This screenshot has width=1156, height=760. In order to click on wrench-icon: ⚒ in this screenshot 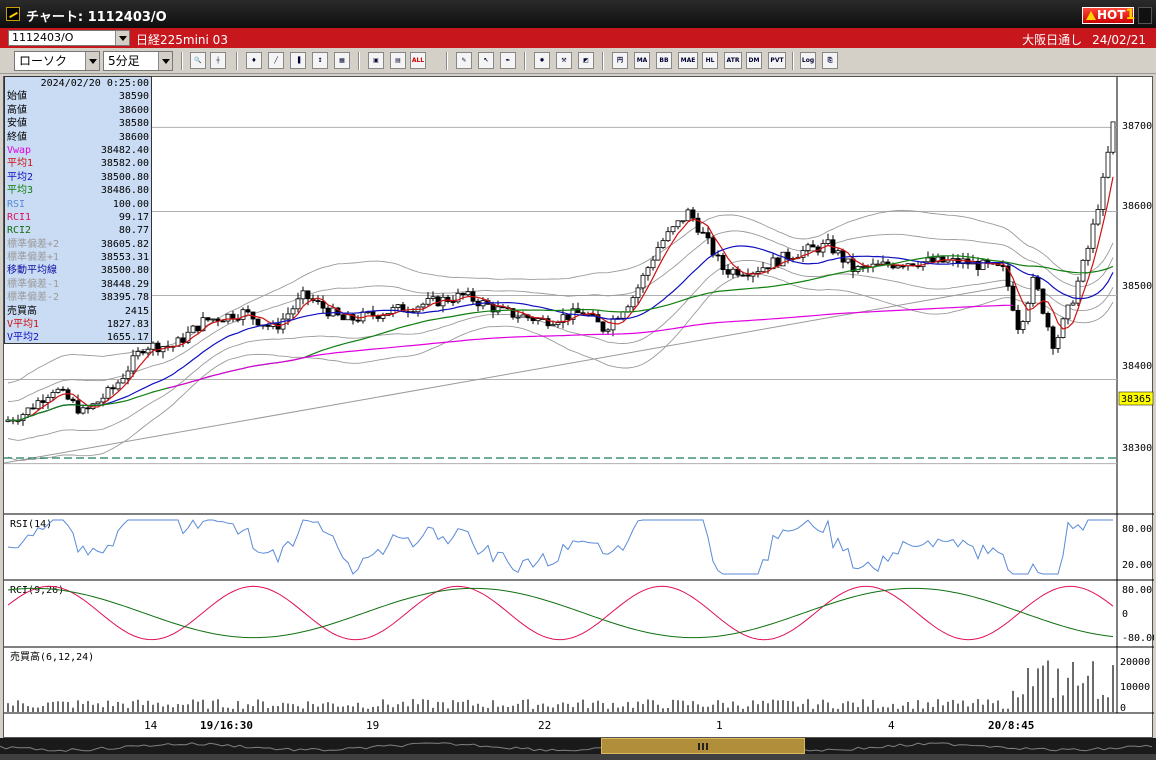, I will do `click(564, 60)`.